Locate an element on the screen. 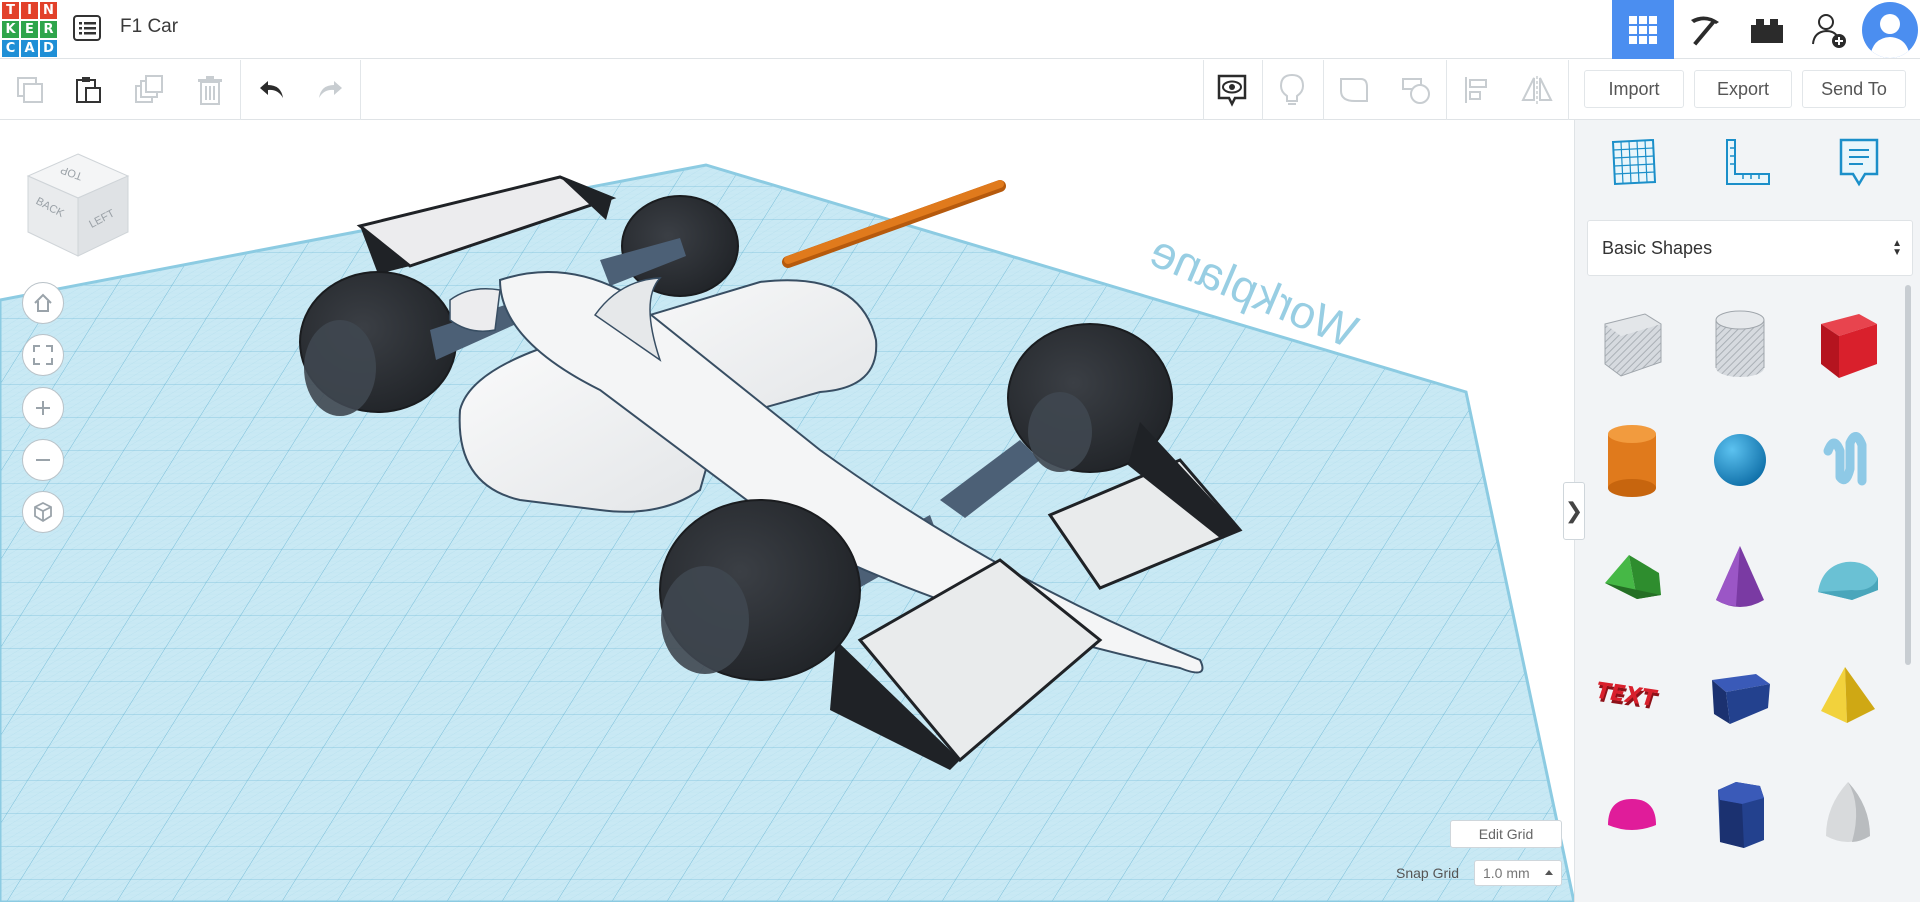  snap-grid-select: 1.0 mm is located at coordinates (1518, 873).